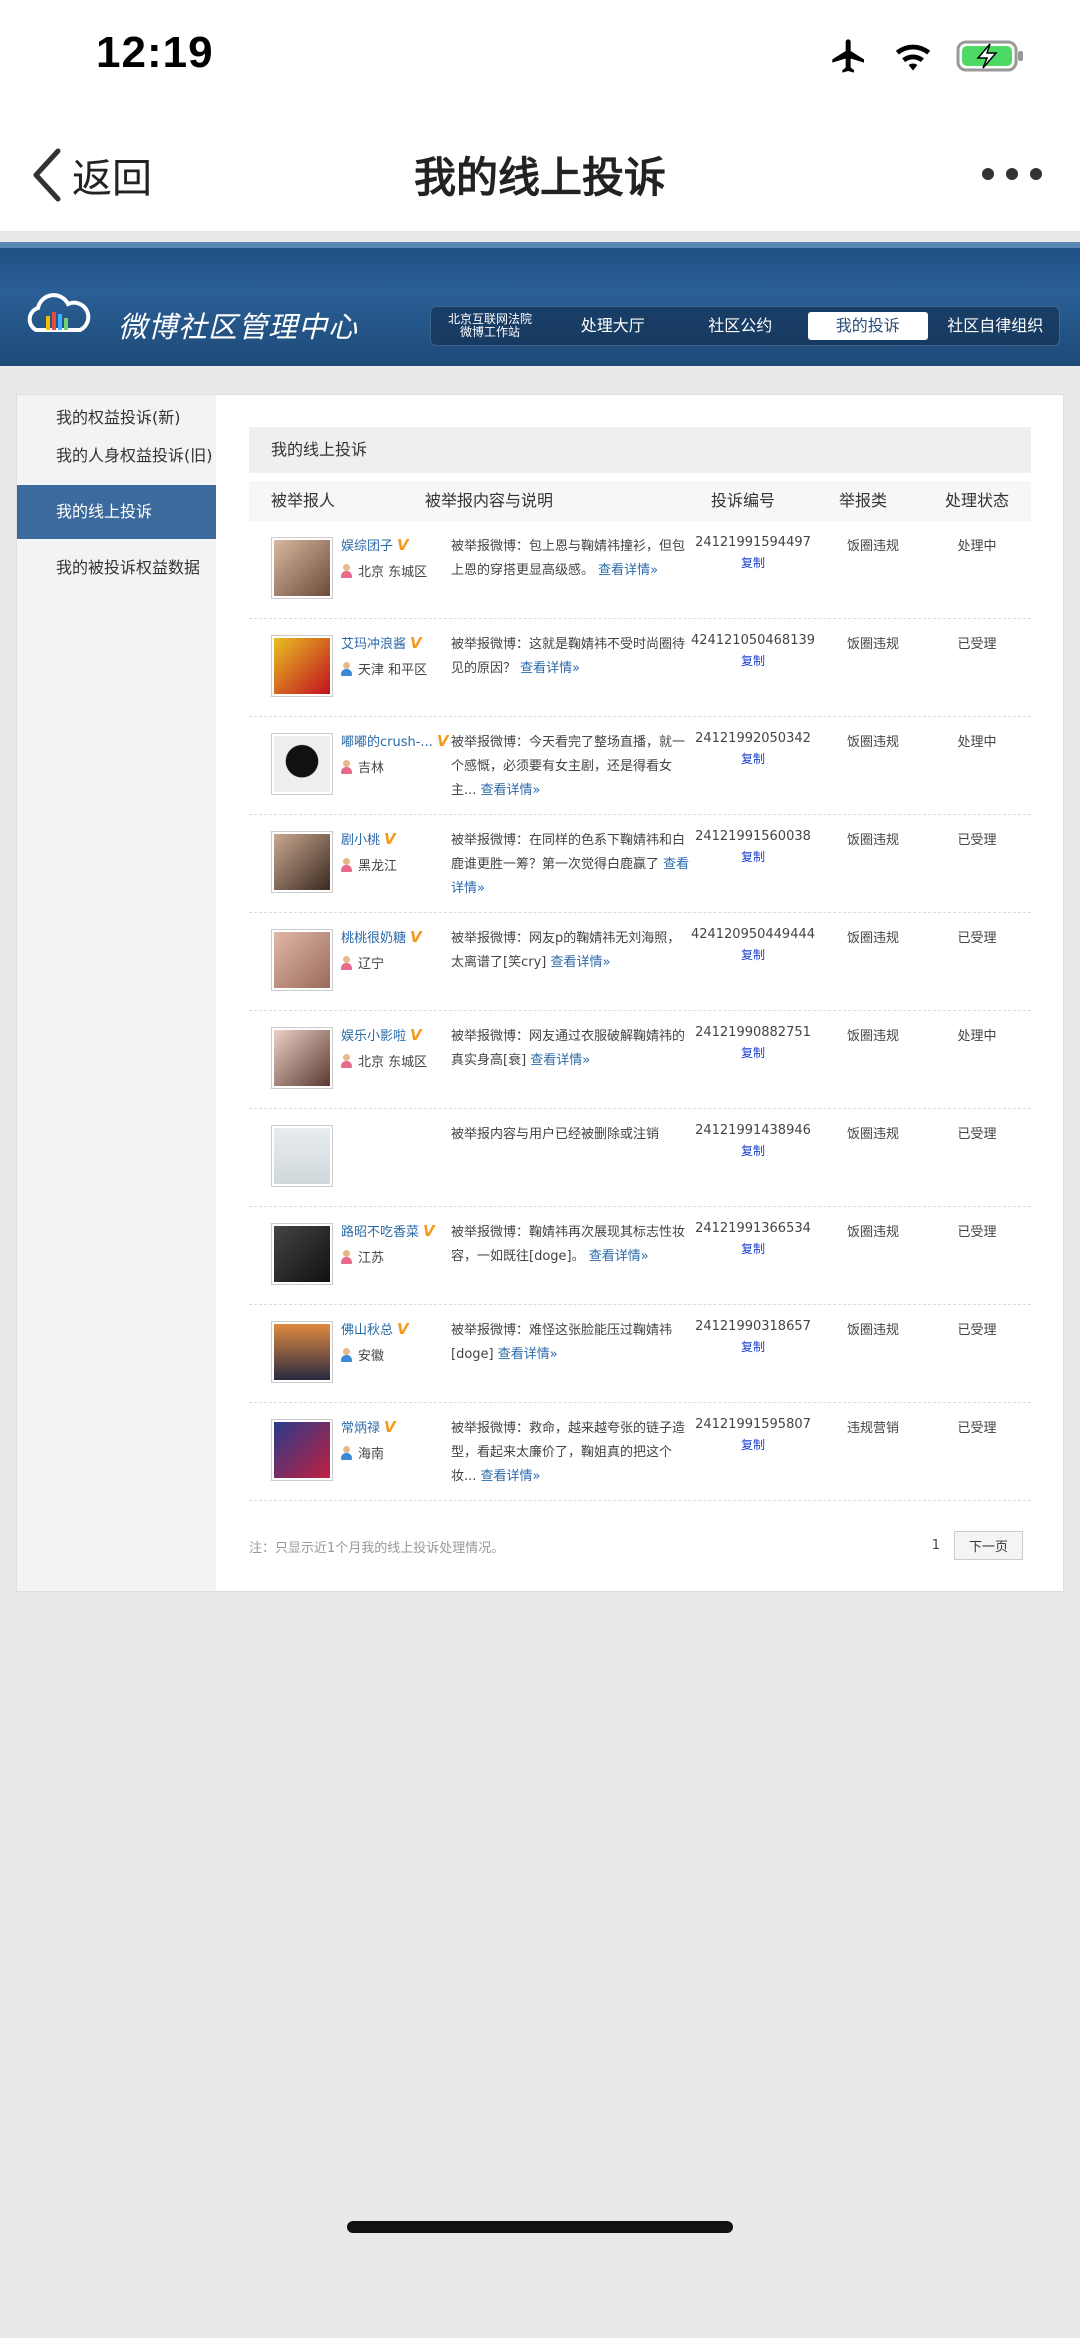 The image size is (1080, 2338). What do you see at coordinates (396, 1341) in the screenshot?
I see `reported-user: 佛山秋总 V 安徽` at bounding box center [396, 1341].